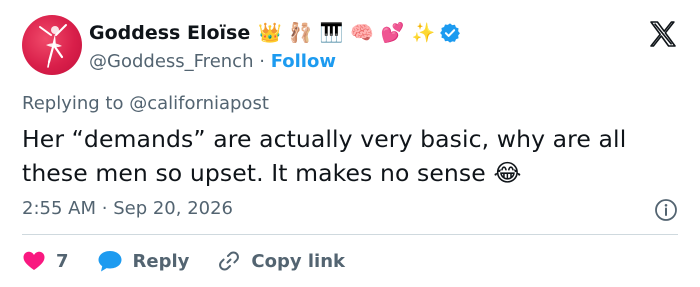 This screenshot has height=287, width=700. I want to click on tweet-line-2: these men so upset. It makes no sense, so click(254, 173).